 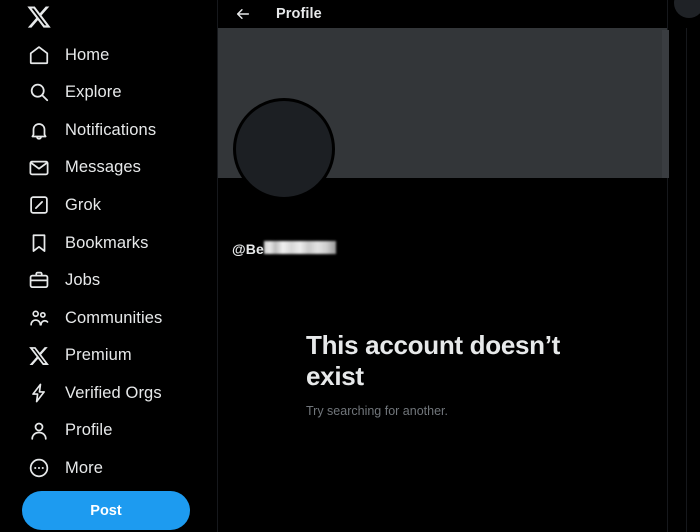 What do you see at coordinates (39, 468) in the screenshot?
I see `more-circle-icon` at bounding box center [39, 468].